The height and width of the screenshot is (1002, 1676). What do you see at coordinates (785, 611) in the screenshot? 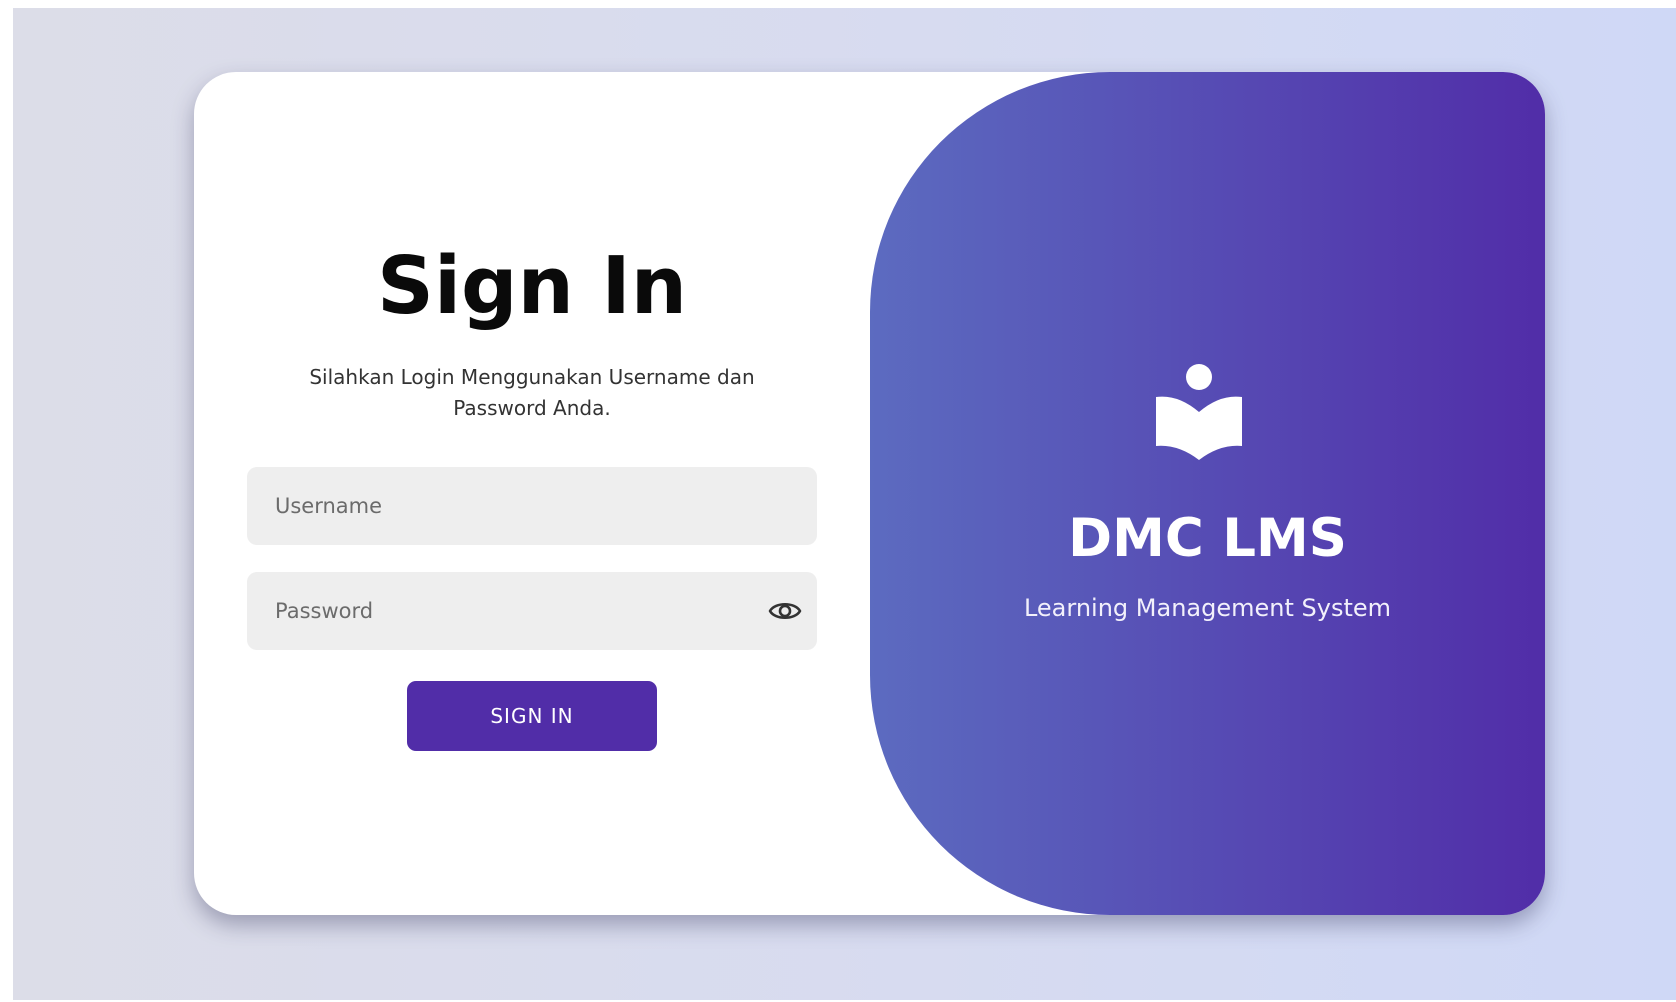
I see `eye-icon` at bounding box center [785, 611].